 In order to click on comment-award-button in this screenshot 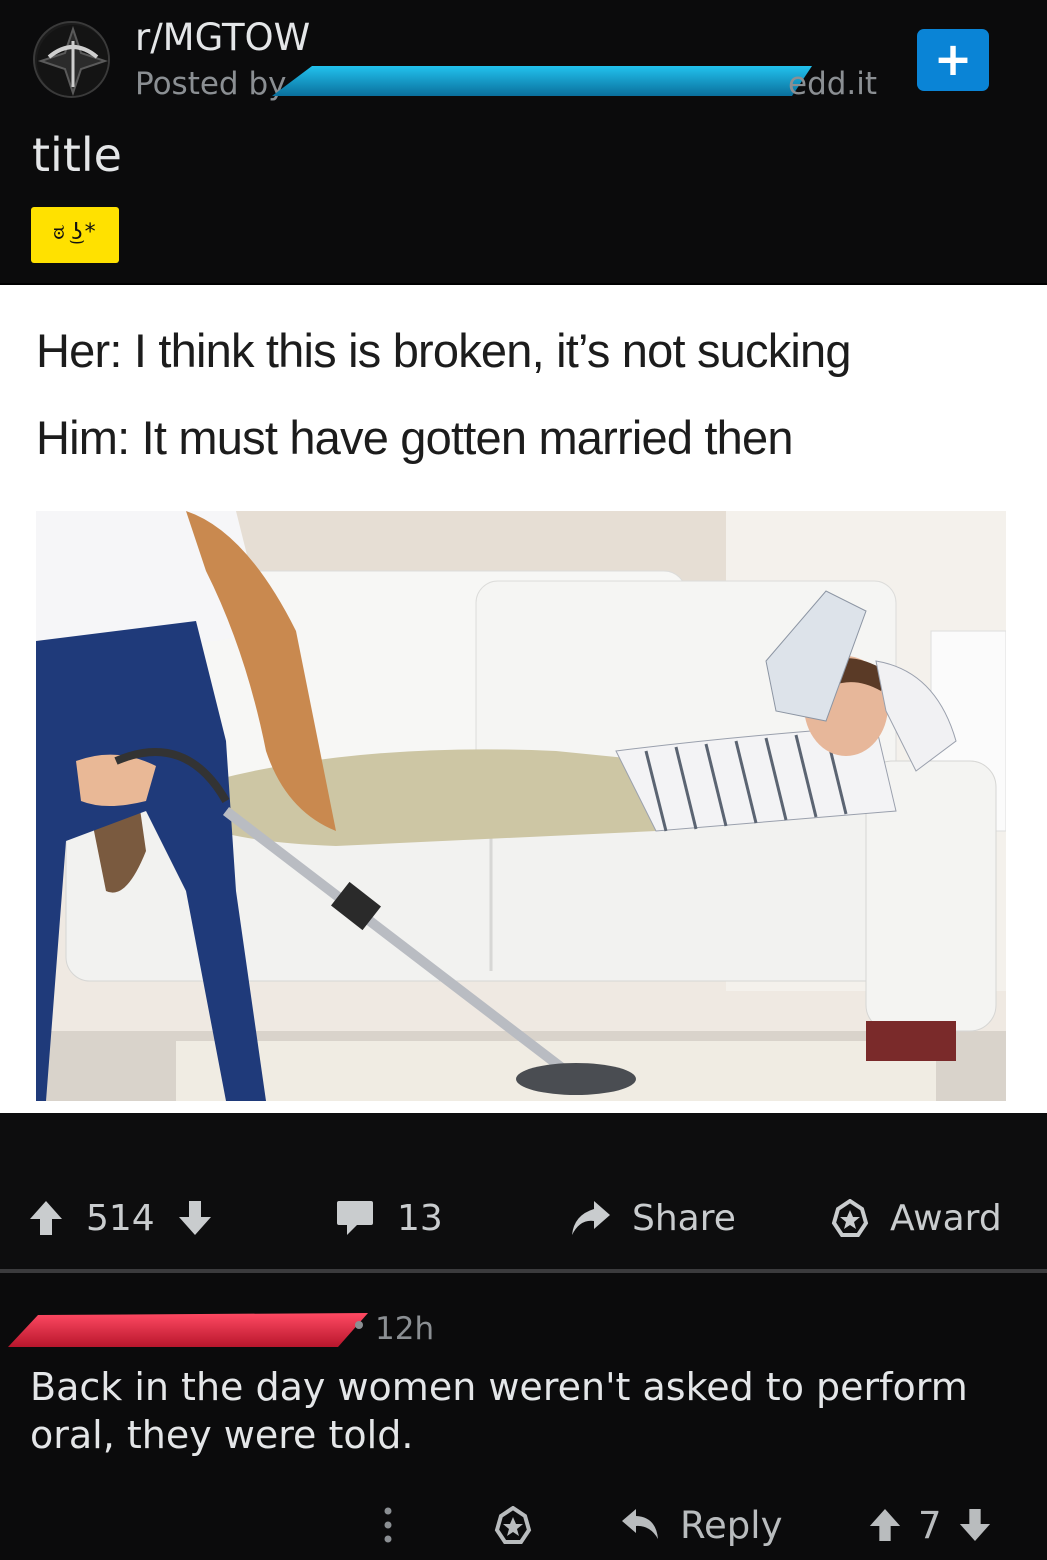, I will do `click(513, 1525)`.